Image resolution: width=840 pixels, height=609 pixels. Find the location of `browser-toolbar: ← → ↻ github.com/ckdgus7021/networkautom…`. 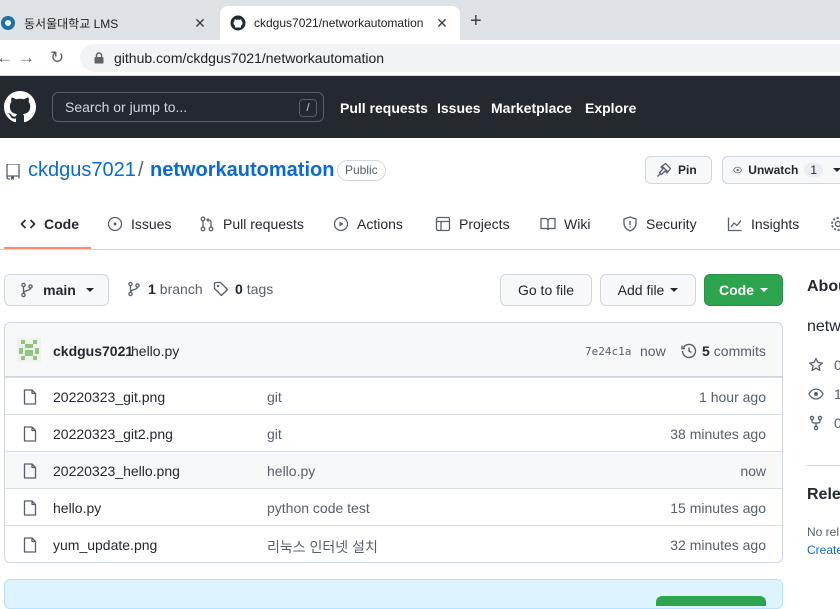

browser-toolbar: ← → ↻ github.com/ckdgus7021/networkautom… is located at coordinates (420, 58).